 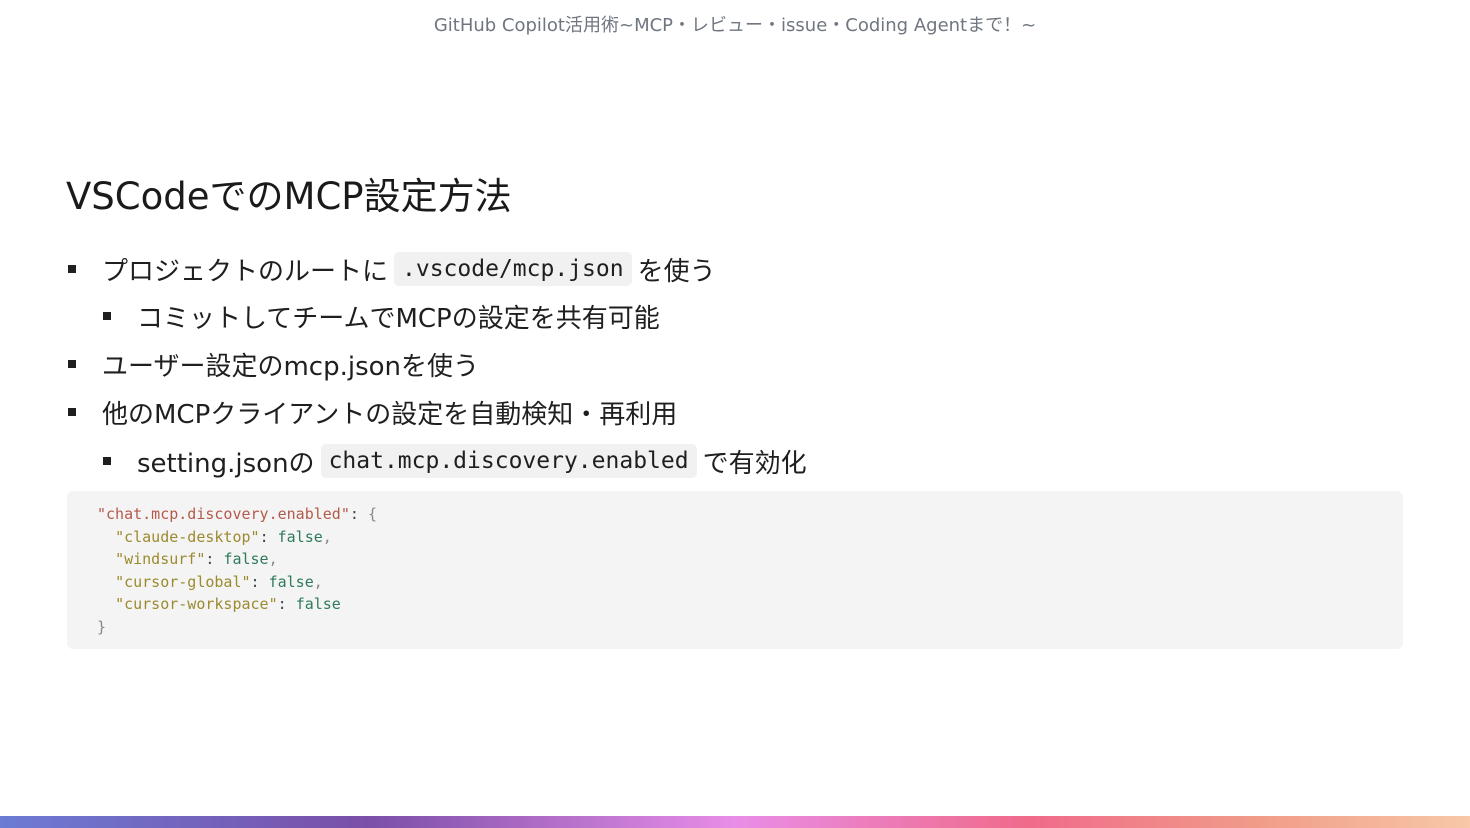 What do you see at coordinates (160, 559) in the screenshot?
I see `code-key: "windsurf"` at bounding box center [160, 559].